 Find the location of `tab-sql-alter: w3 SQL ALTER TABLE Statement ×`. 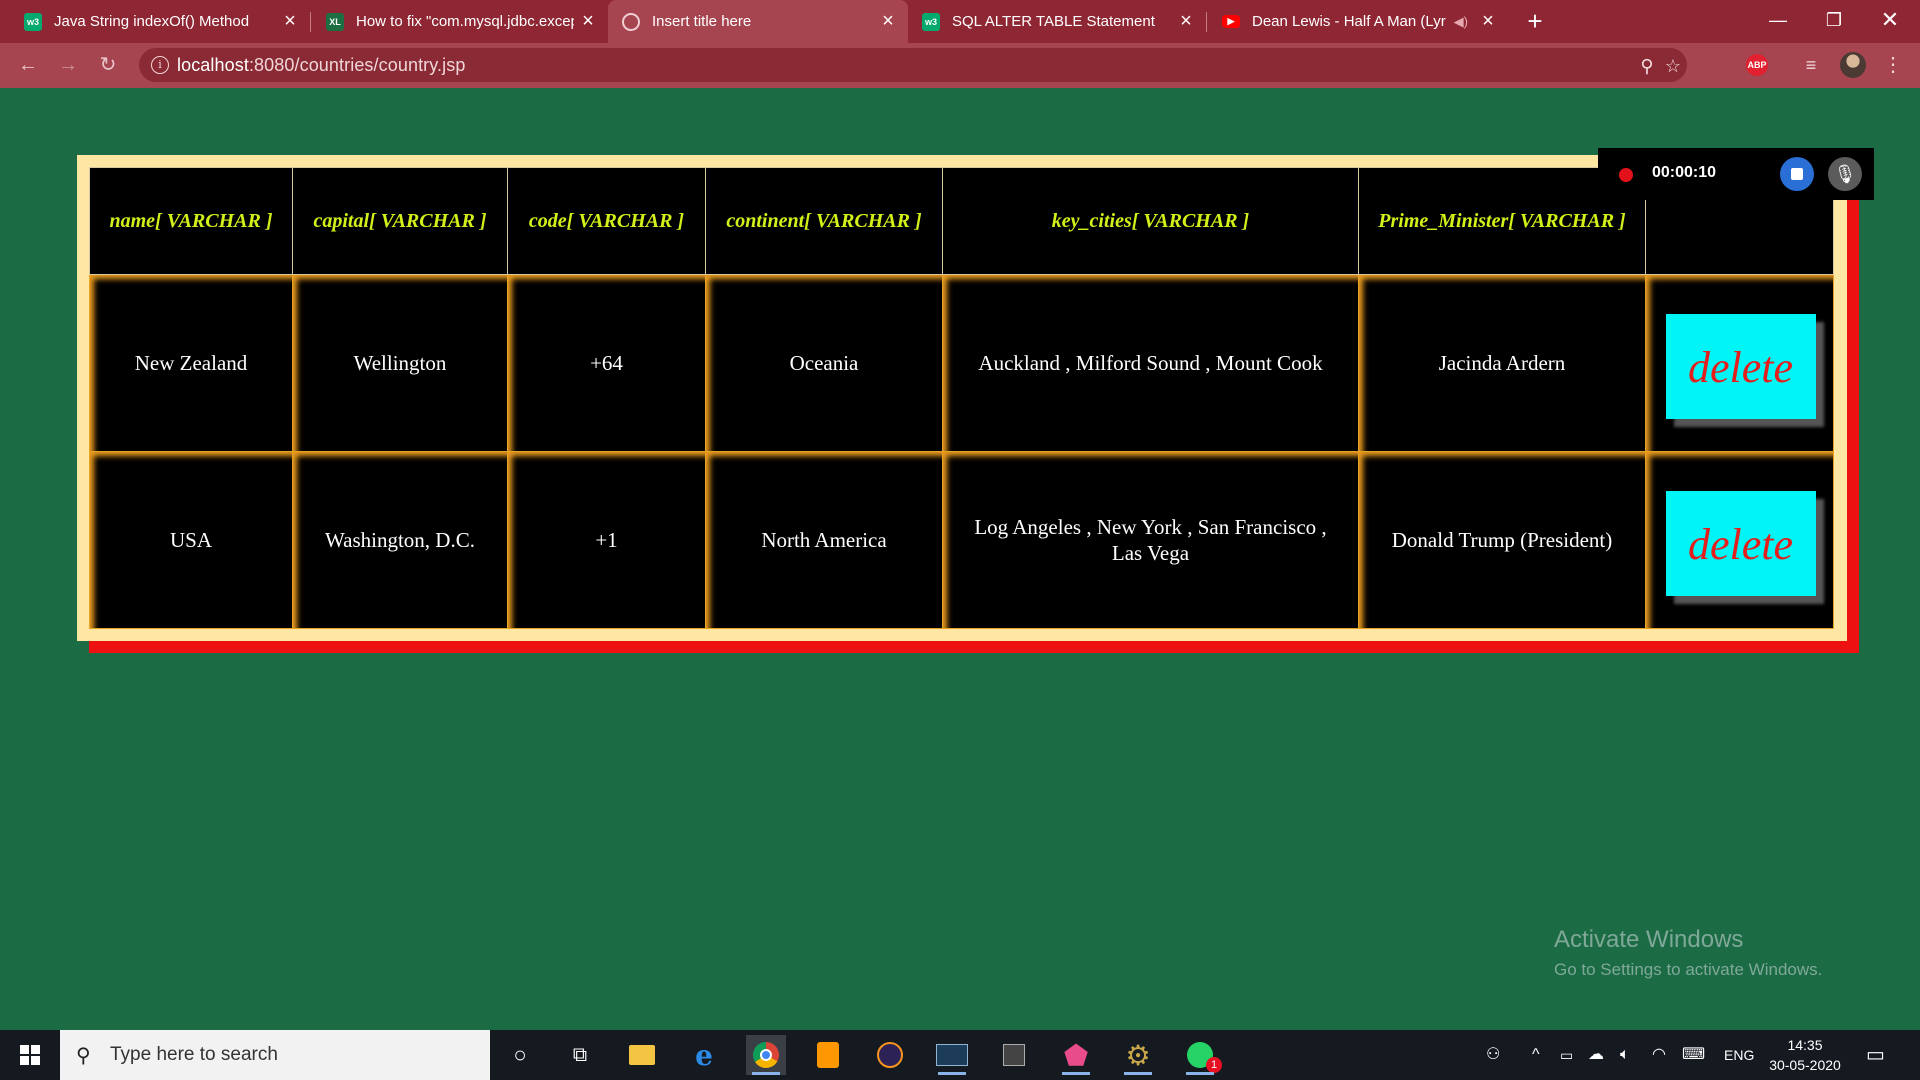

tab-sql-alter: w3 SQL ALTER TABLE Statement × is located at coordinates (1057, 21).